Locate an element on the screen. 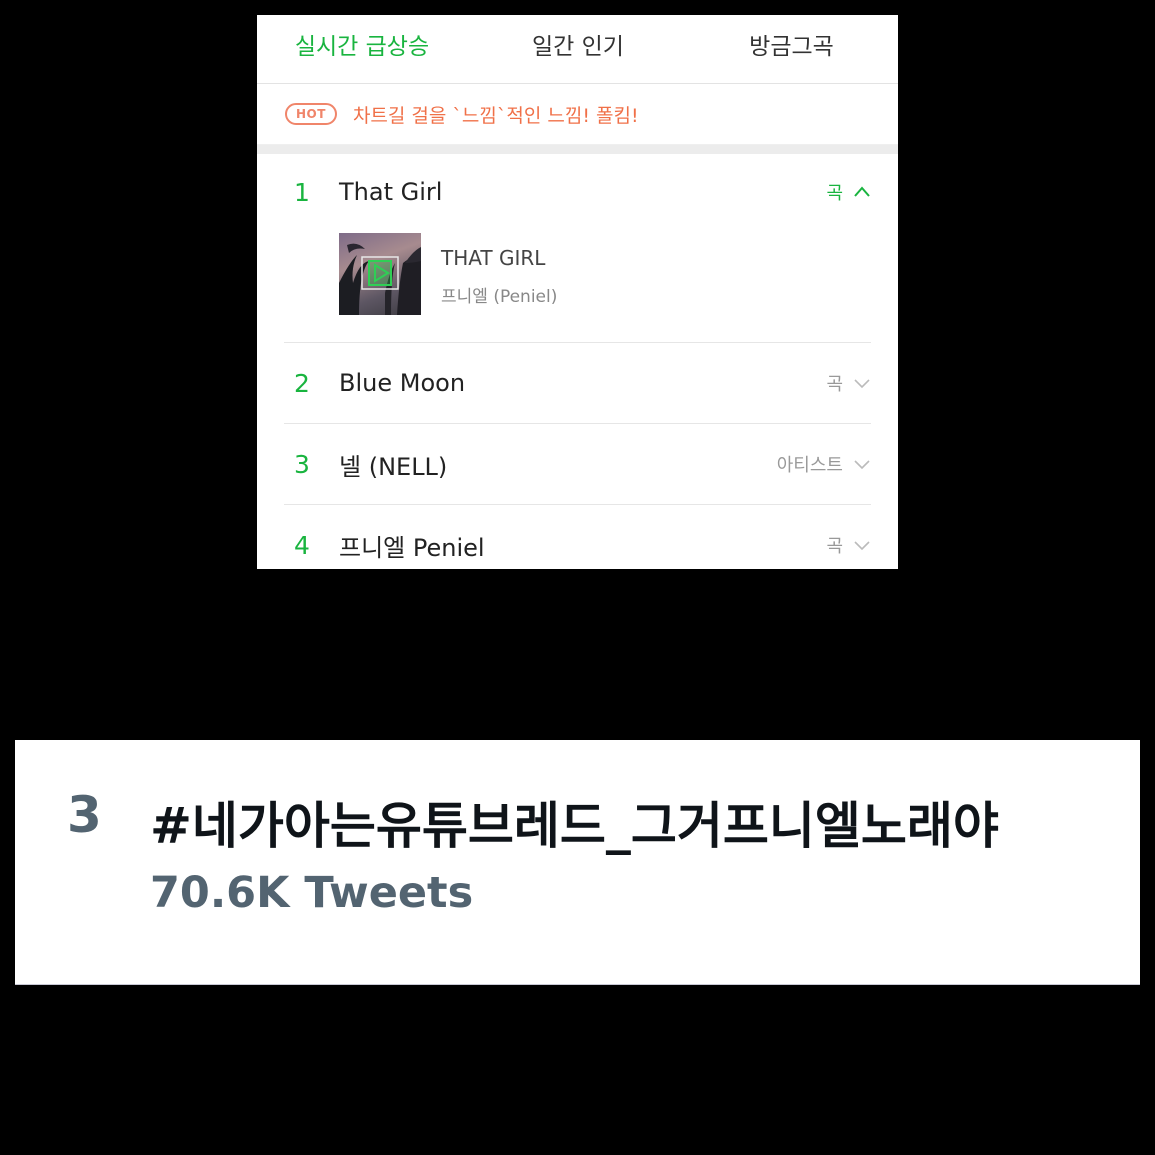  hot-text: 차트길 걸을 `느낌`적인 느낌! 폴킴! is located at coordinates (495, 115).